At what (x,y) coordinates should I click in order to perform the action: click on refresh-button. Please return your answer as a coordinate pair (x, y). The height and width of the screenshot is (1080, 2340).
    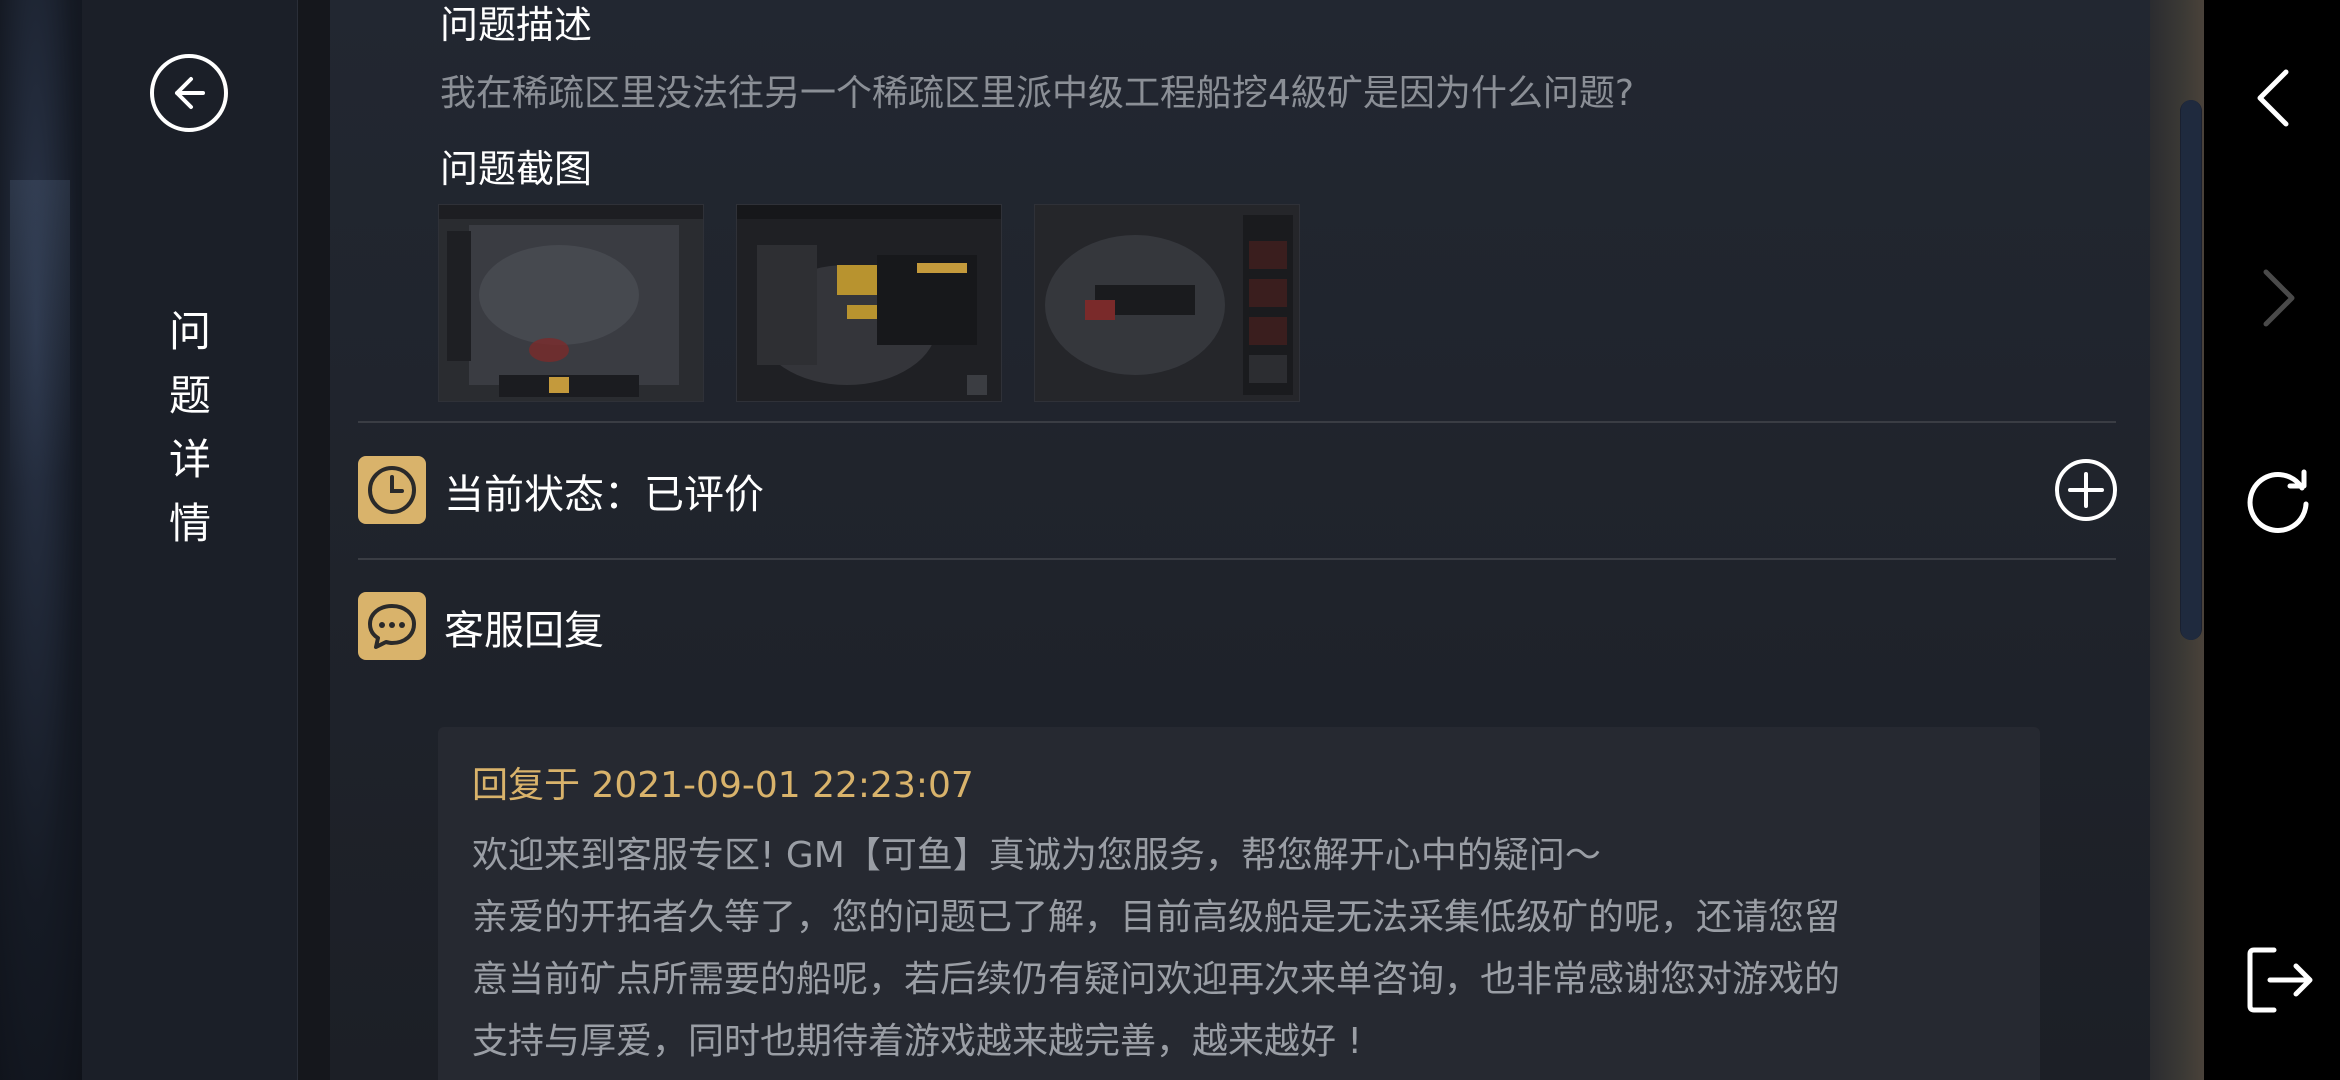
    Looking at the image, I should click on (2276, 499).